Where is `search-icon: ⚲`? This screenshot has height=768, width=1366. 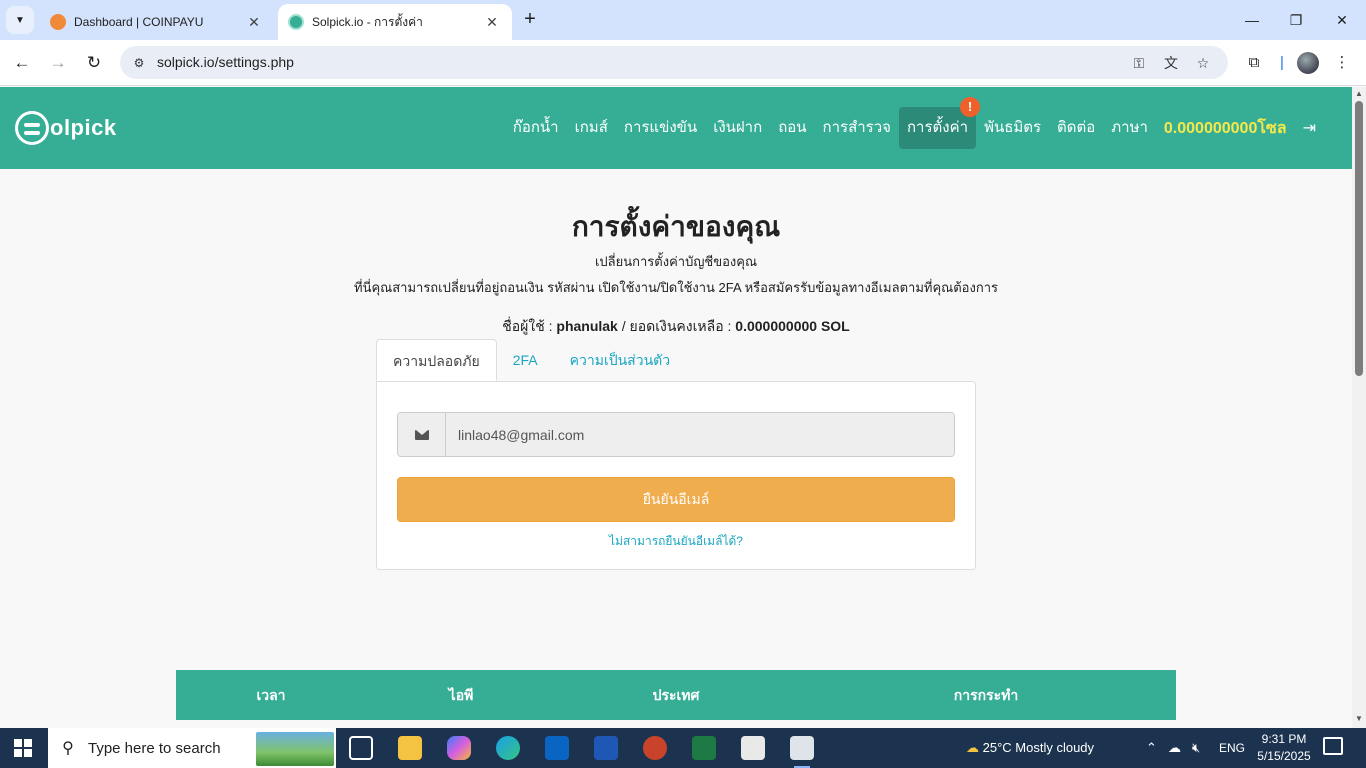 search-icon: ⚲ is located at coordinates (68, 748).